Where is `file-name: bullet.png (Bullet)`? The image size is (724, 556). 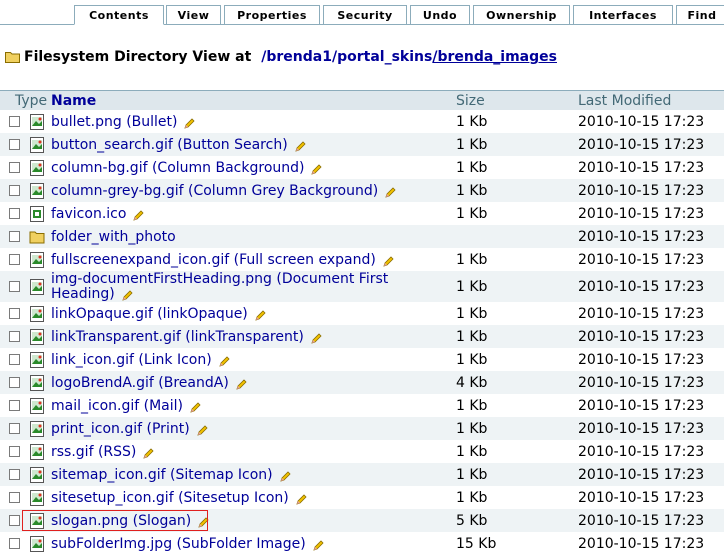
file-name: bullet.png (Bullet) is located at coordinates (114, 122).